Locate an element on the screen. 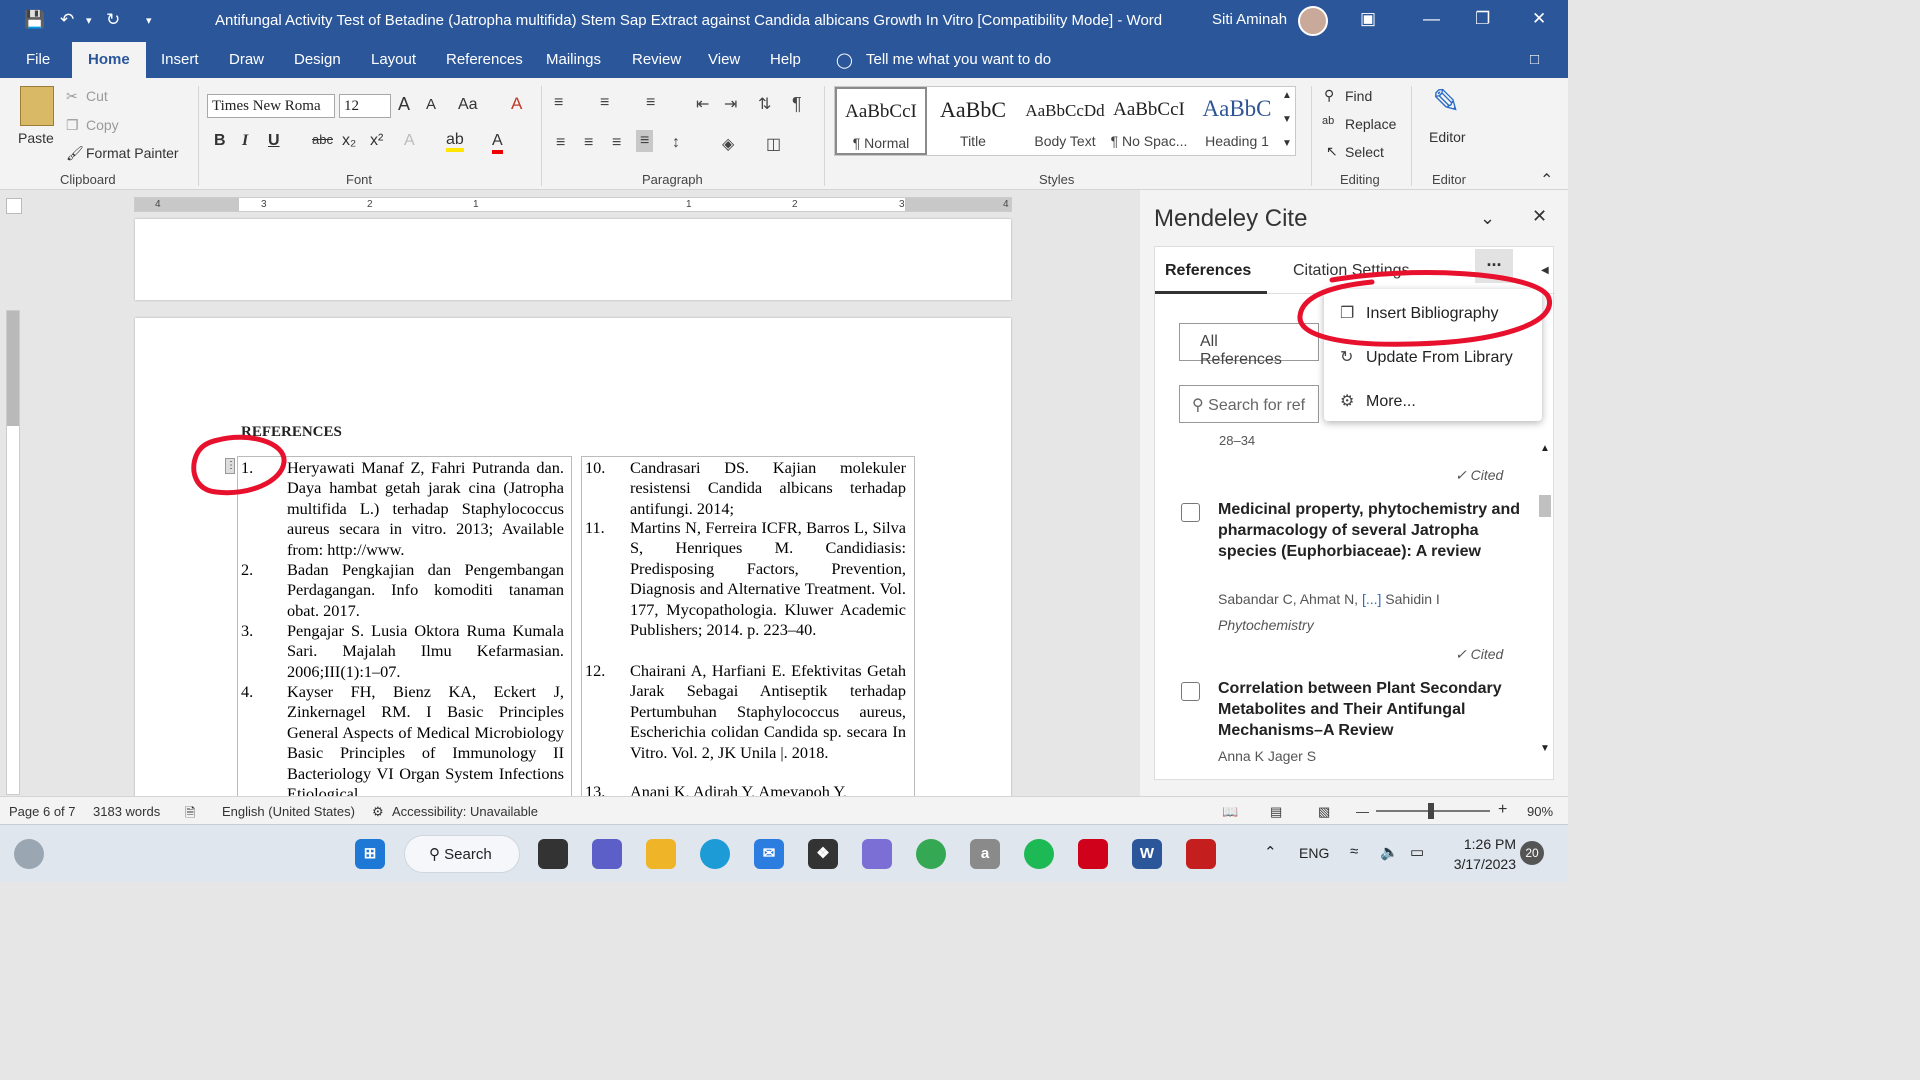 Image resolution: width=1920 pixels, height=1080 pixels. format-painter-button: Format Painter is located at coordinates (132, 153).